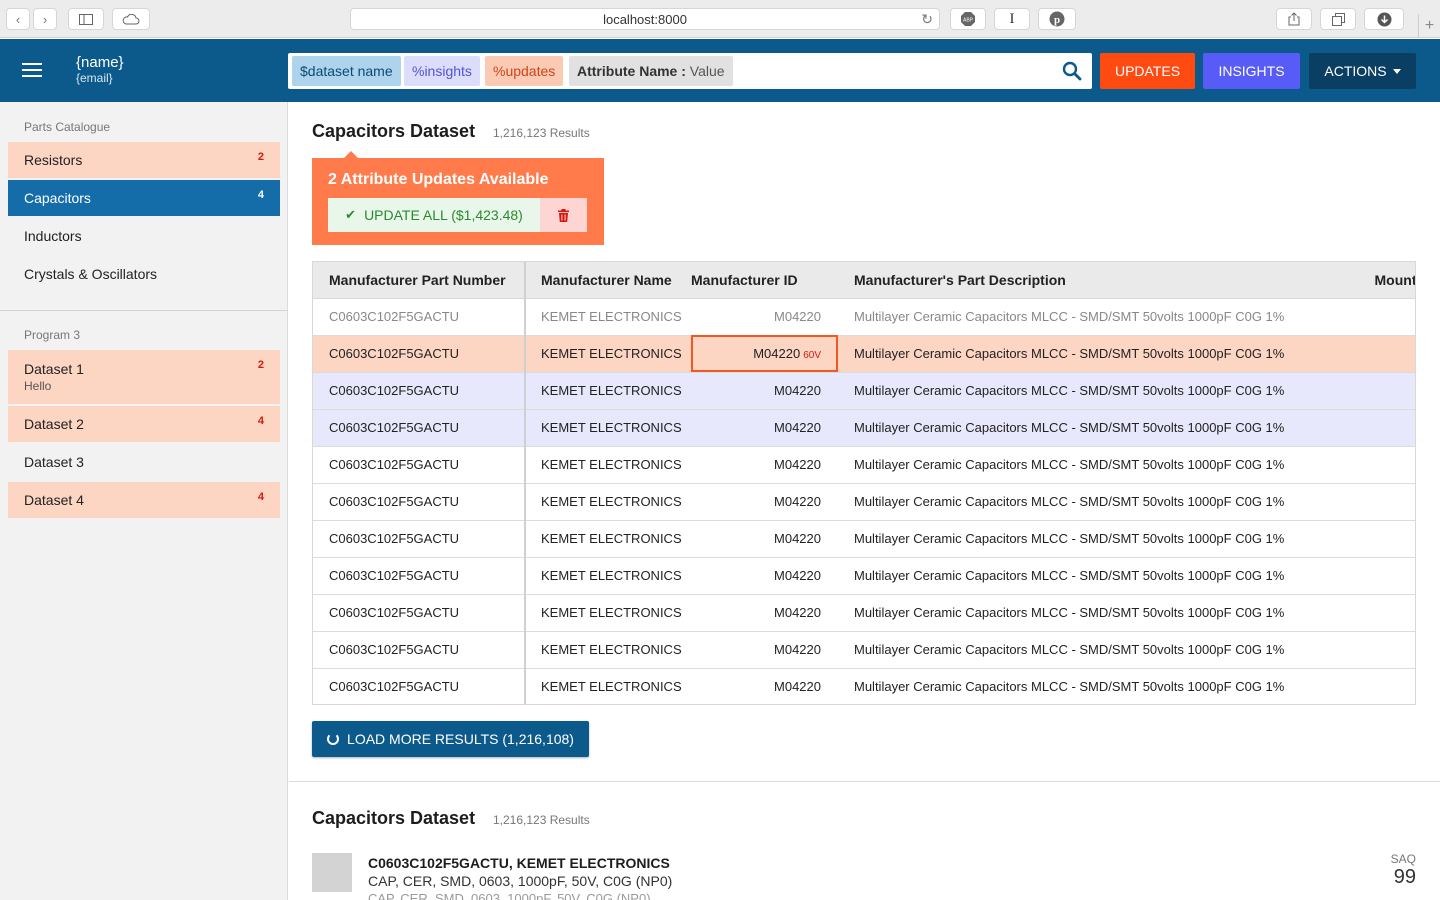  I want to click on adblock-icon: ABP, so click(968, 19).